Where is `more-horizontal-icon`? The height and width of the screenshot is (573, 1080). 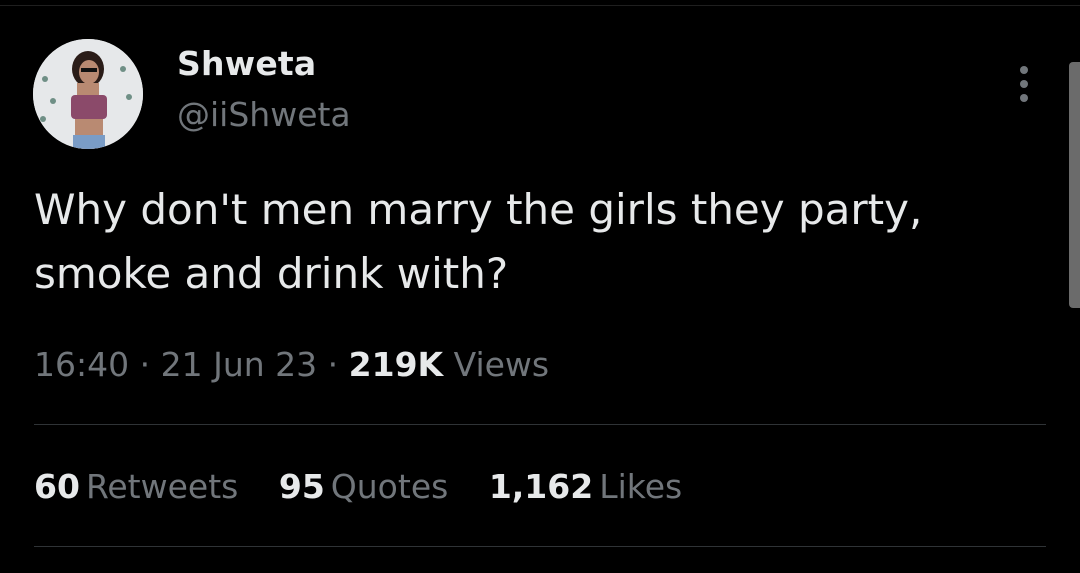
more-horizontal-icon is located at coordinates (1024, 86).